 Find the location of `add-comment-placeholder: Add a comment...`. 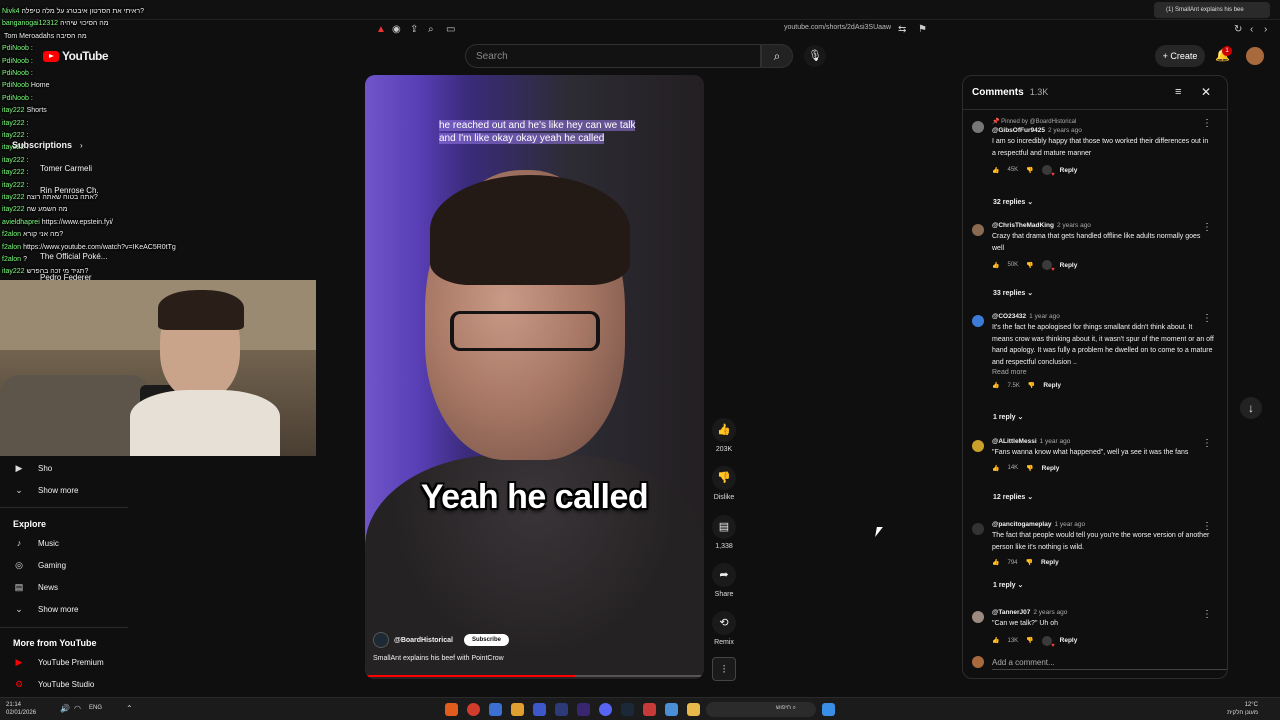

add-comment-placeholder: Add a comment... is located at coordinates (1023, 662).